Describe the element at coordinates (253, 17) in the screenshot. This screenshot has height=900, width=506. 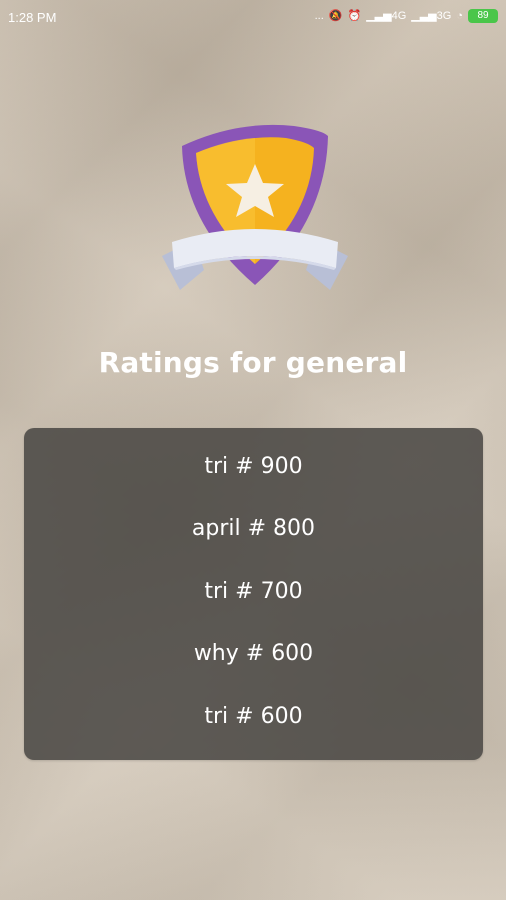
I see `status-bar: 1:28 PM ... 🔕 ⏰ ▁▃▅4G ▁▃▅3G ◔ 89` at that location.